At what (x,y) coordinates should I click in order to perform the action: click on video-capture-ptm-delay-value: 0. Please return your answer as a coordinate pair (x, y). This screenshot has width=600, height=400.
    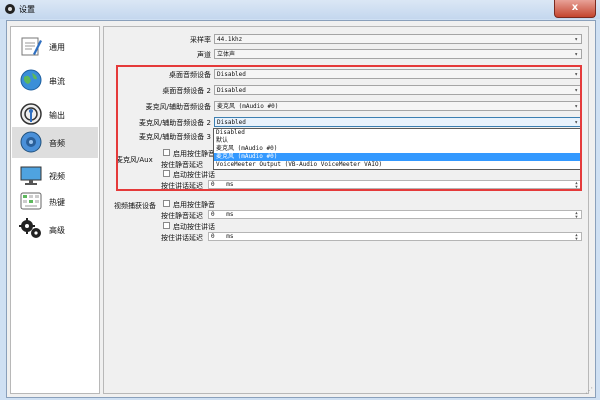
    Looking at the image, I should click on (213, 214).